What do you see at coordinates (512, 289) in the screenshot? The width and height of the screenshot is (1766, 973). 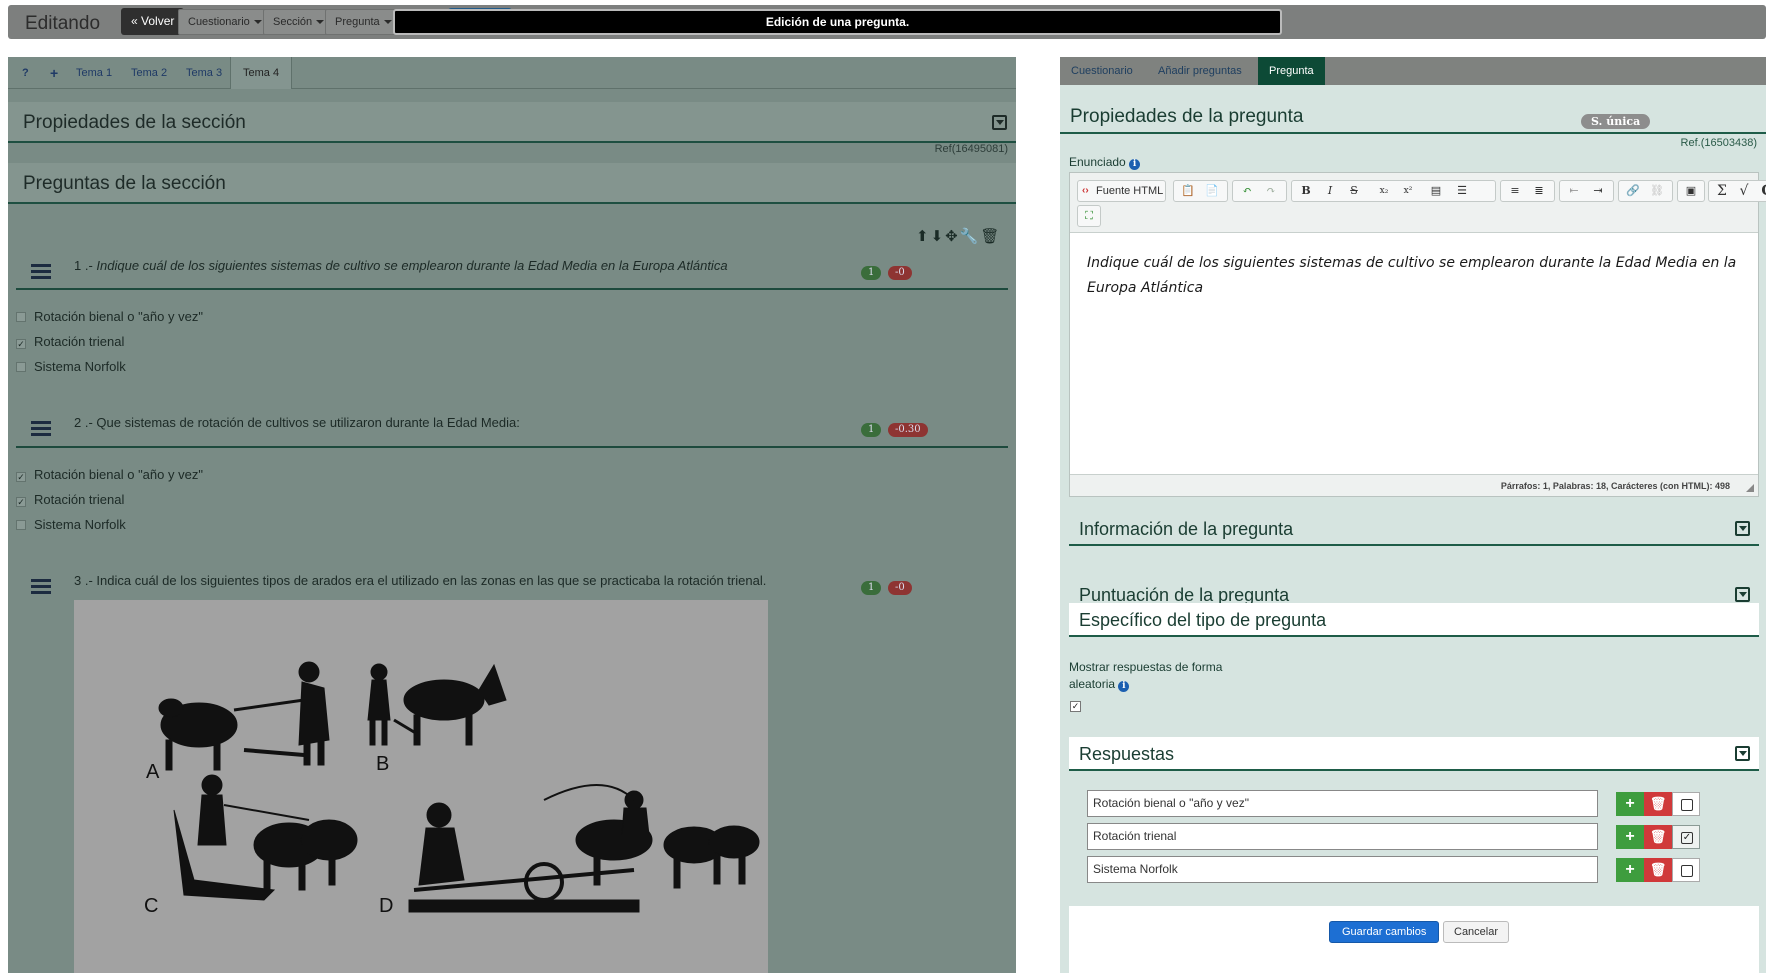 I see `divider` at bounding box center [512, 289].